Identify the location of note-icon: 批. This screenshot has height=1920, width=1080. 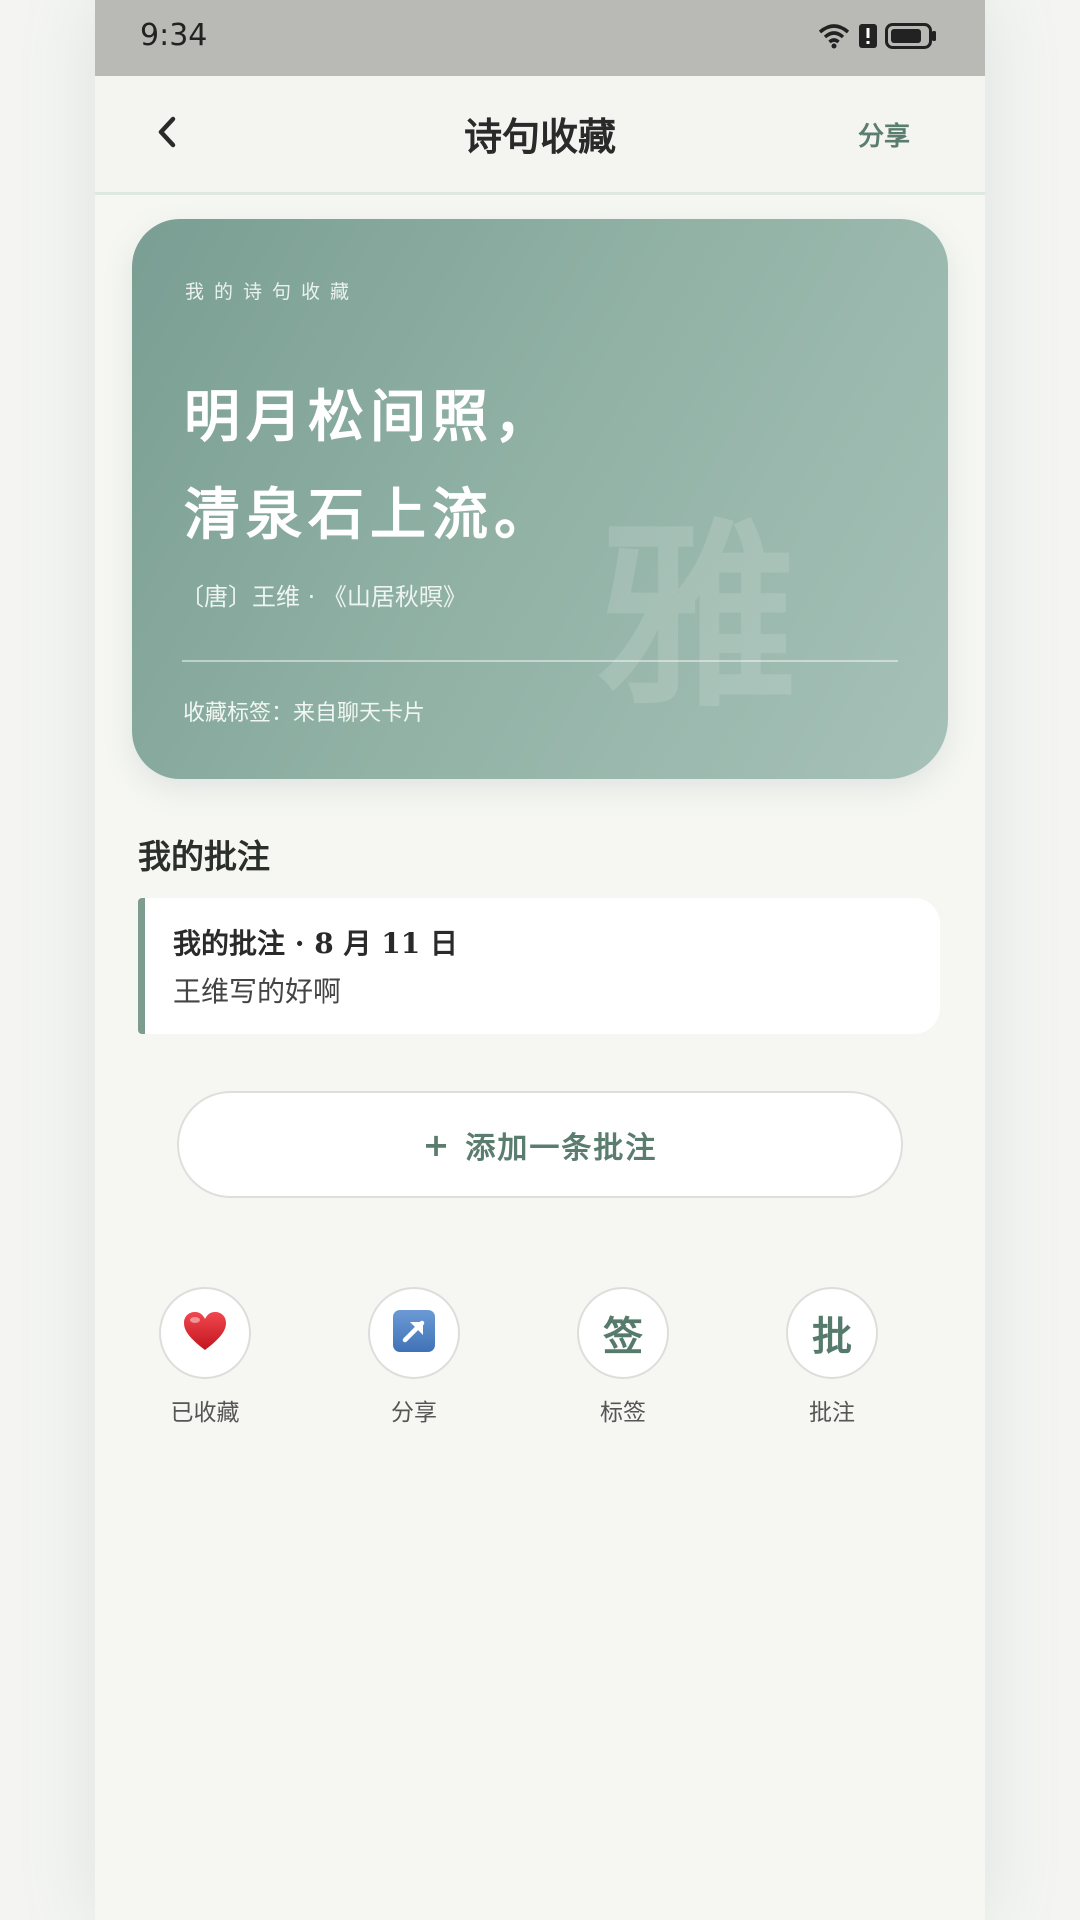
(832, 1337).